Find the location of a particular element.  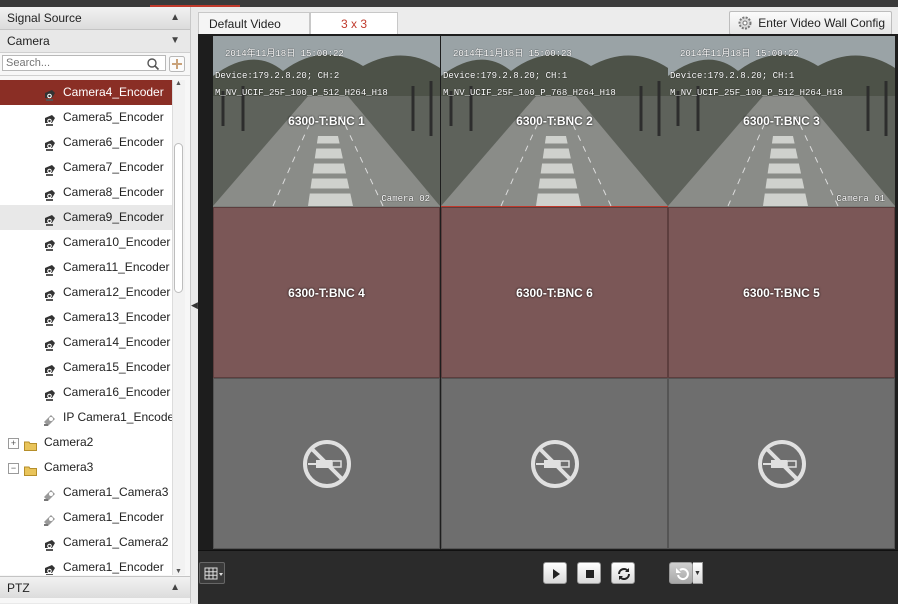

signal-source-header: Signal Source ▲ is located at coordinates (95, 18).